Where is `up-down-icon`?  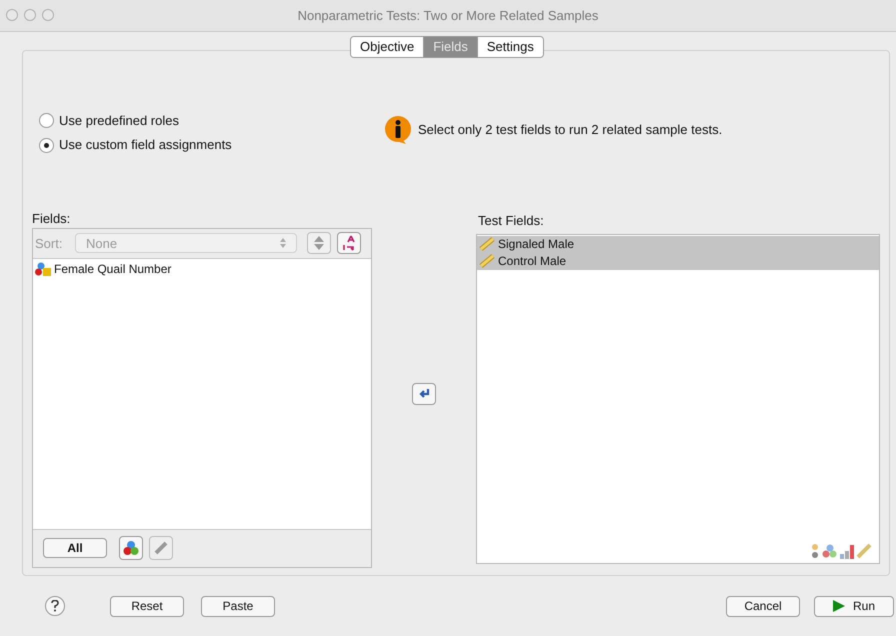
up-down-icon is located at coordinates (319, 243).